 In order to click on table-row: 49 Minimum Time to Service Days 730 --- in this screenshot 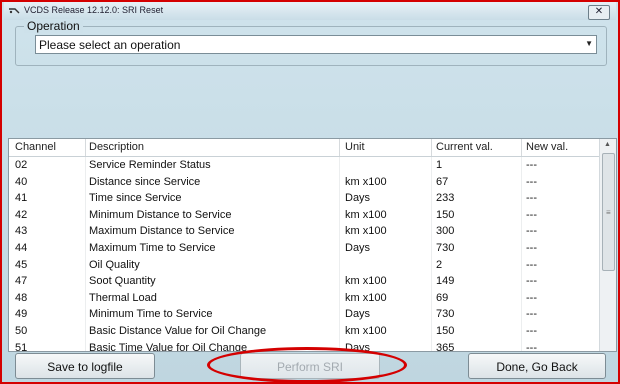, I will do `click(304, 314)`.